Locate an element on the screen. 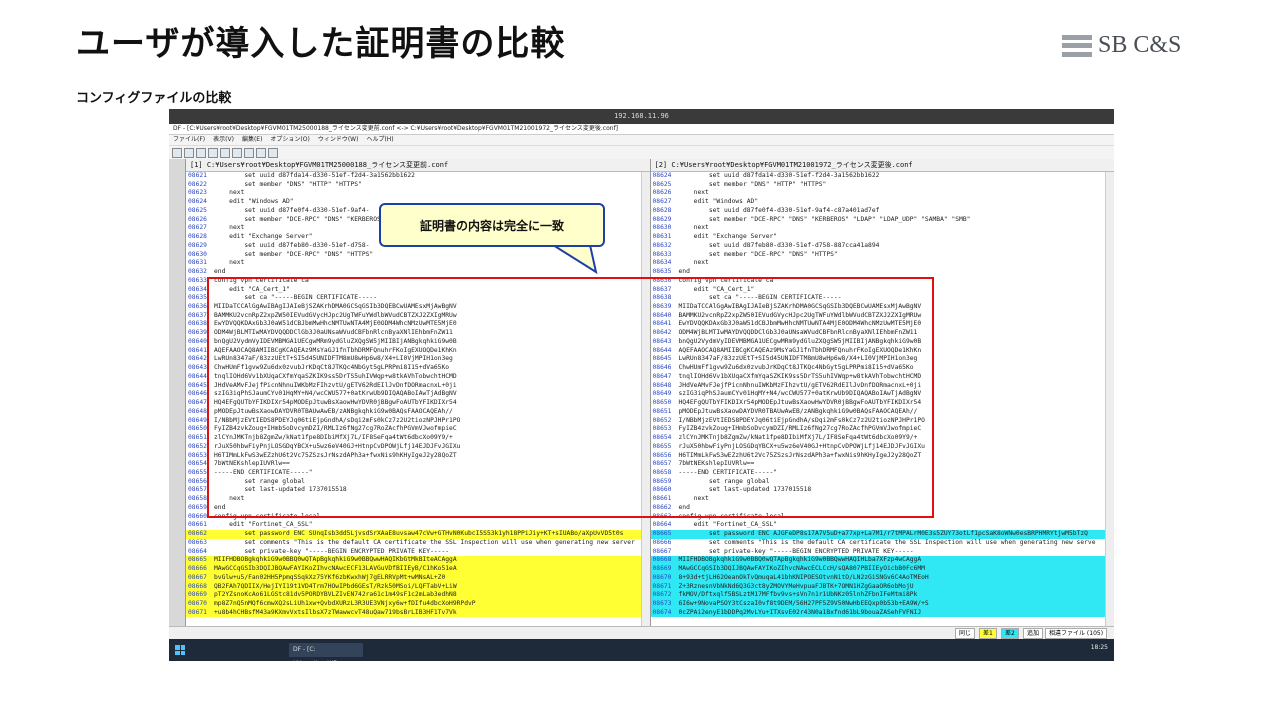 Image resolution: width=1282 pixels, height=722 pixels. line-text: edit "Fortinet_CA_SSL" is located at coordinates (263, 525).